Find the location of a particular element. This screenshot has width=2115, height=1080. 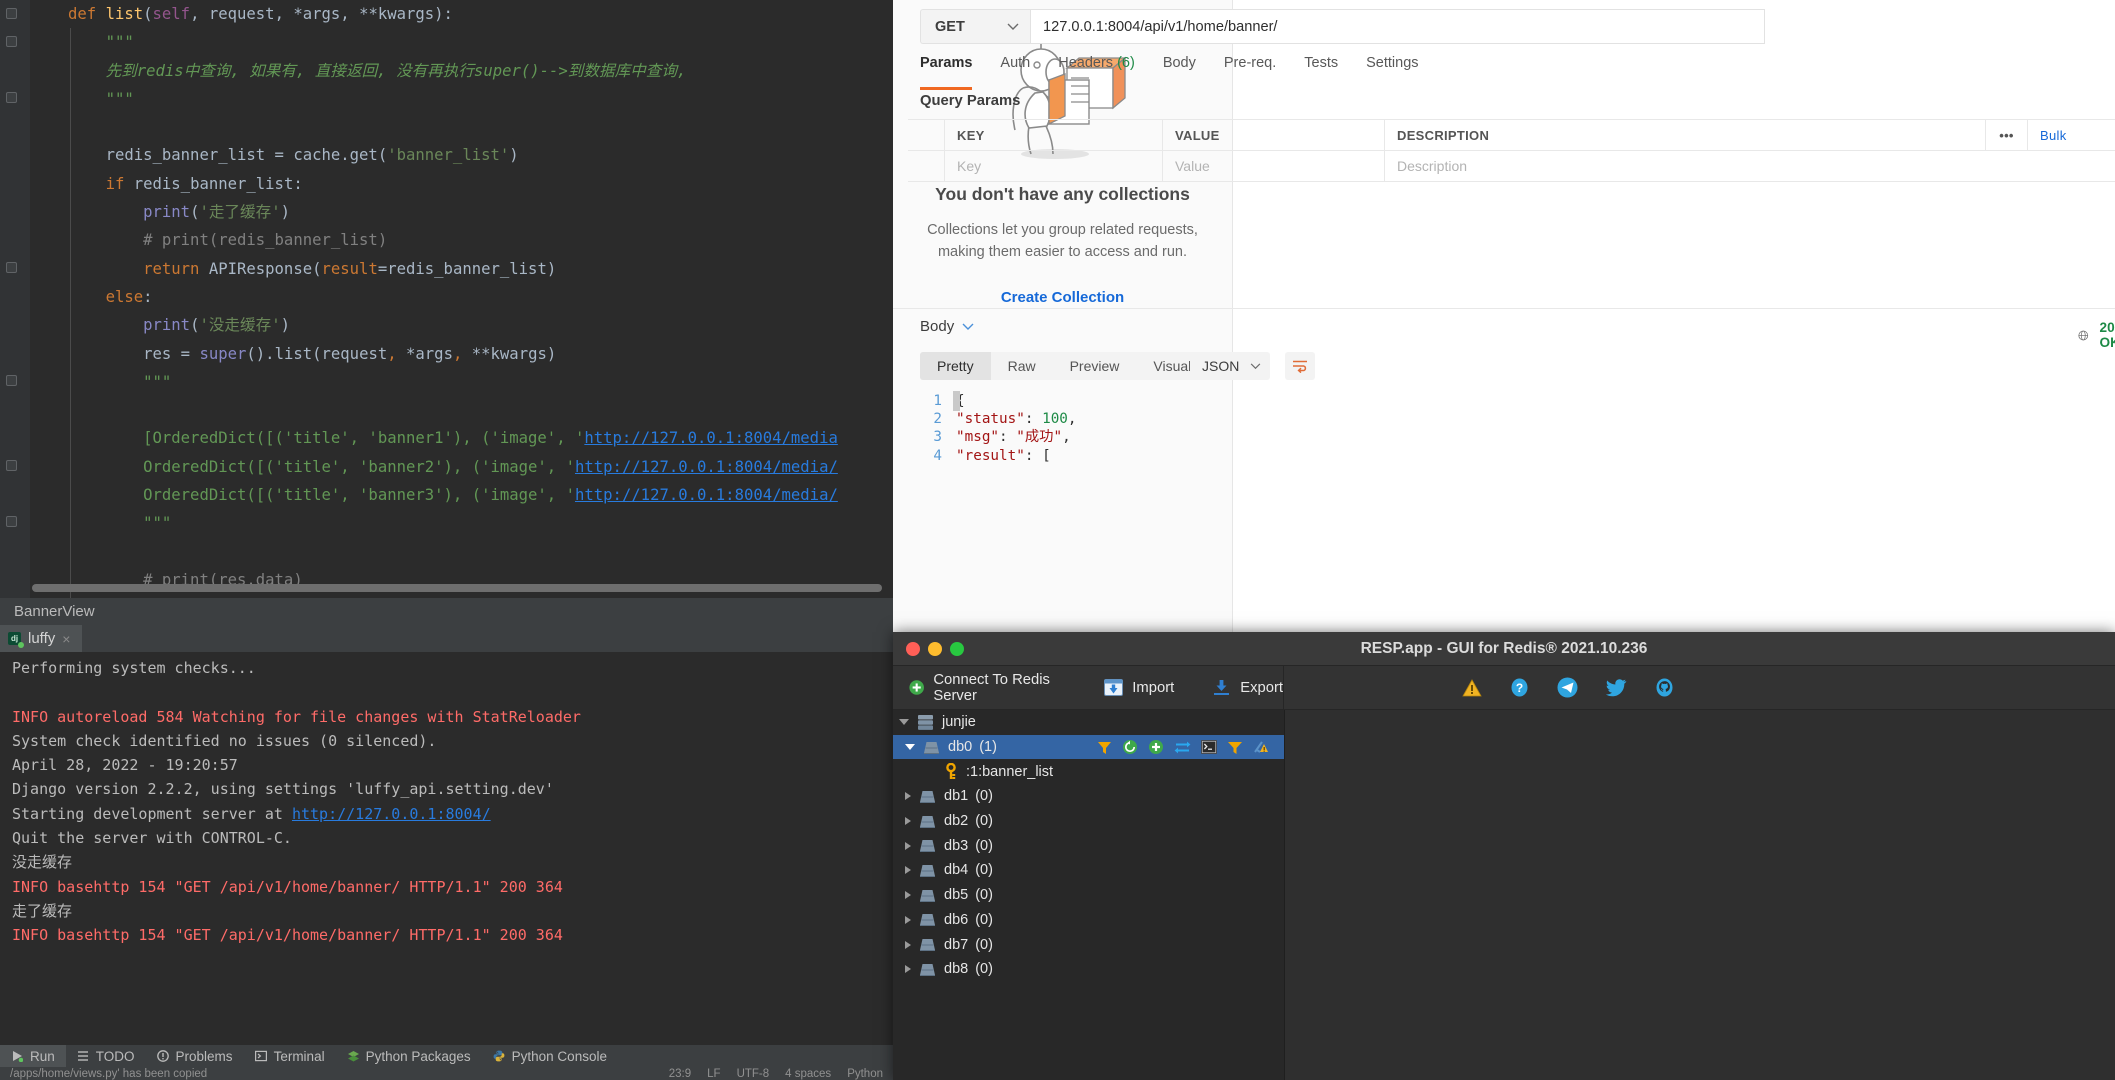

tool-button-terminal: Terminal is located at coordinates (290, 1056).